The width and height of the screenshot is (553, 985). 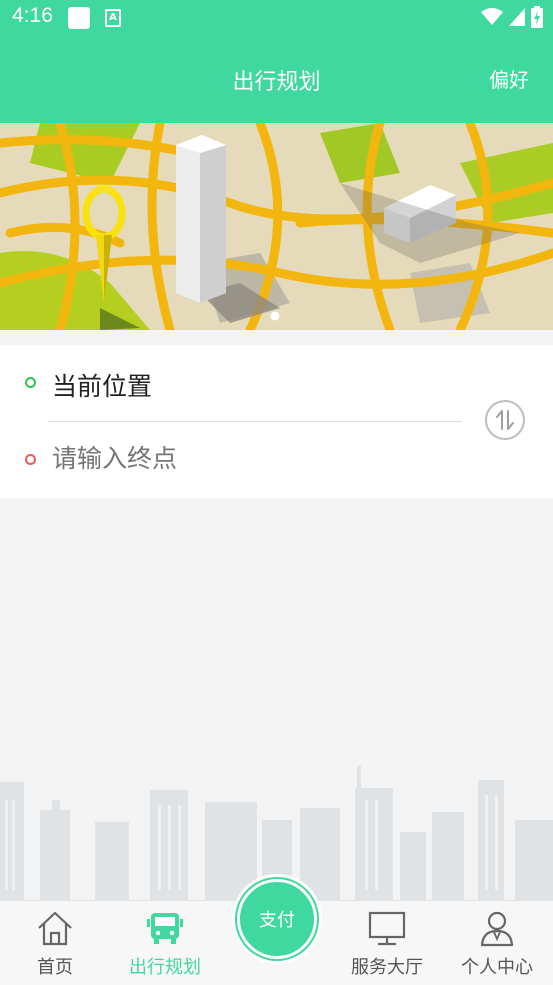 I want to click on nav-label-home: 首页, so click(x=55, y=967).